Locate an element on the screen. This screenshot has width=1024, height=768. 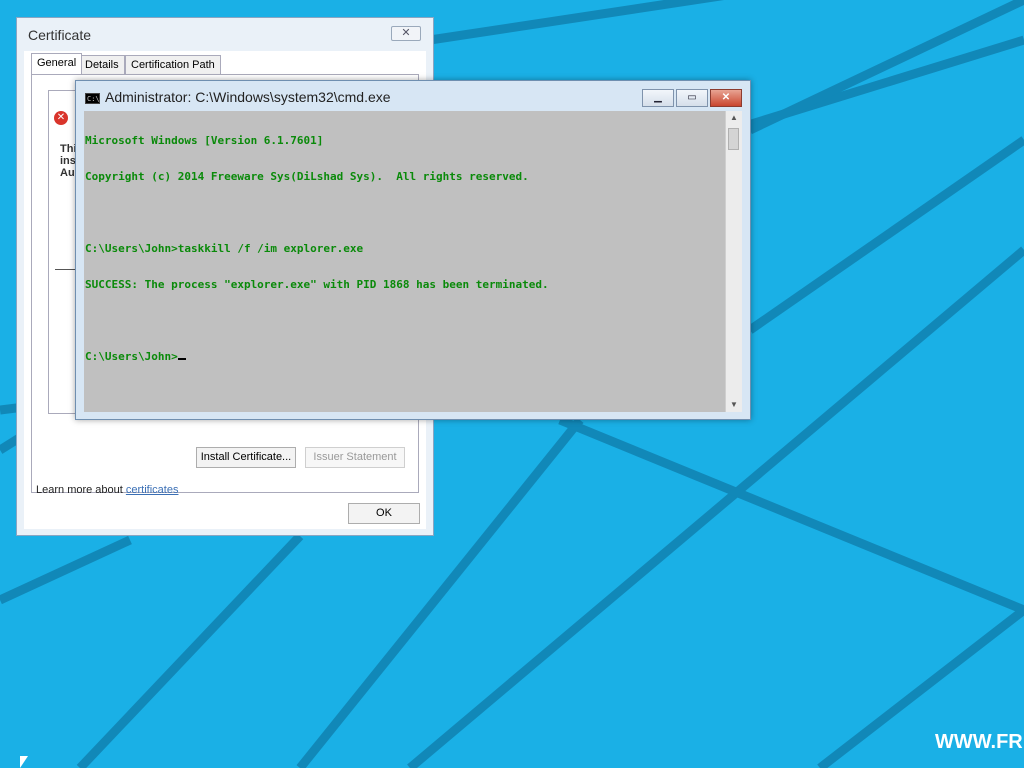
ok-button: OK is located at coordinates (384, 513).